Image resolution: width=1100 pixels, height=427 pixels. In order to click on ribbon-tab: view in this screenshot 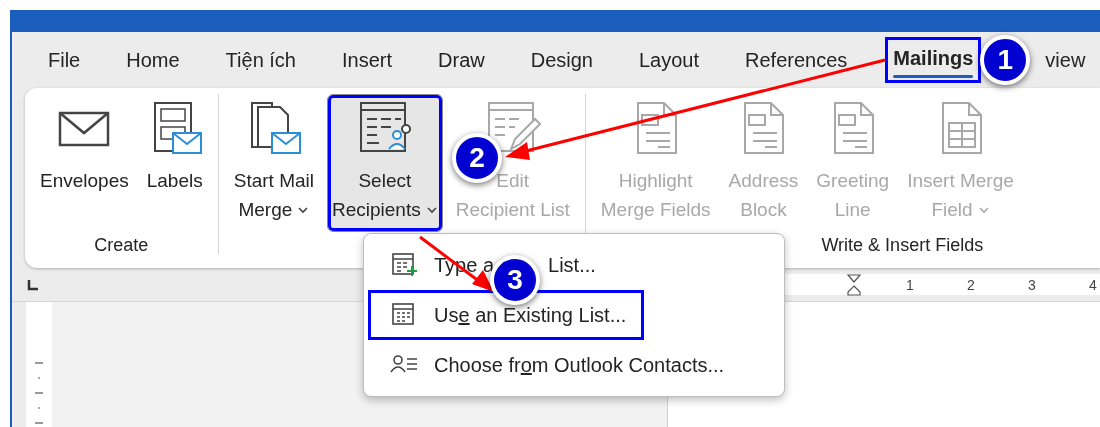, I will do `click(1065, 60)`.